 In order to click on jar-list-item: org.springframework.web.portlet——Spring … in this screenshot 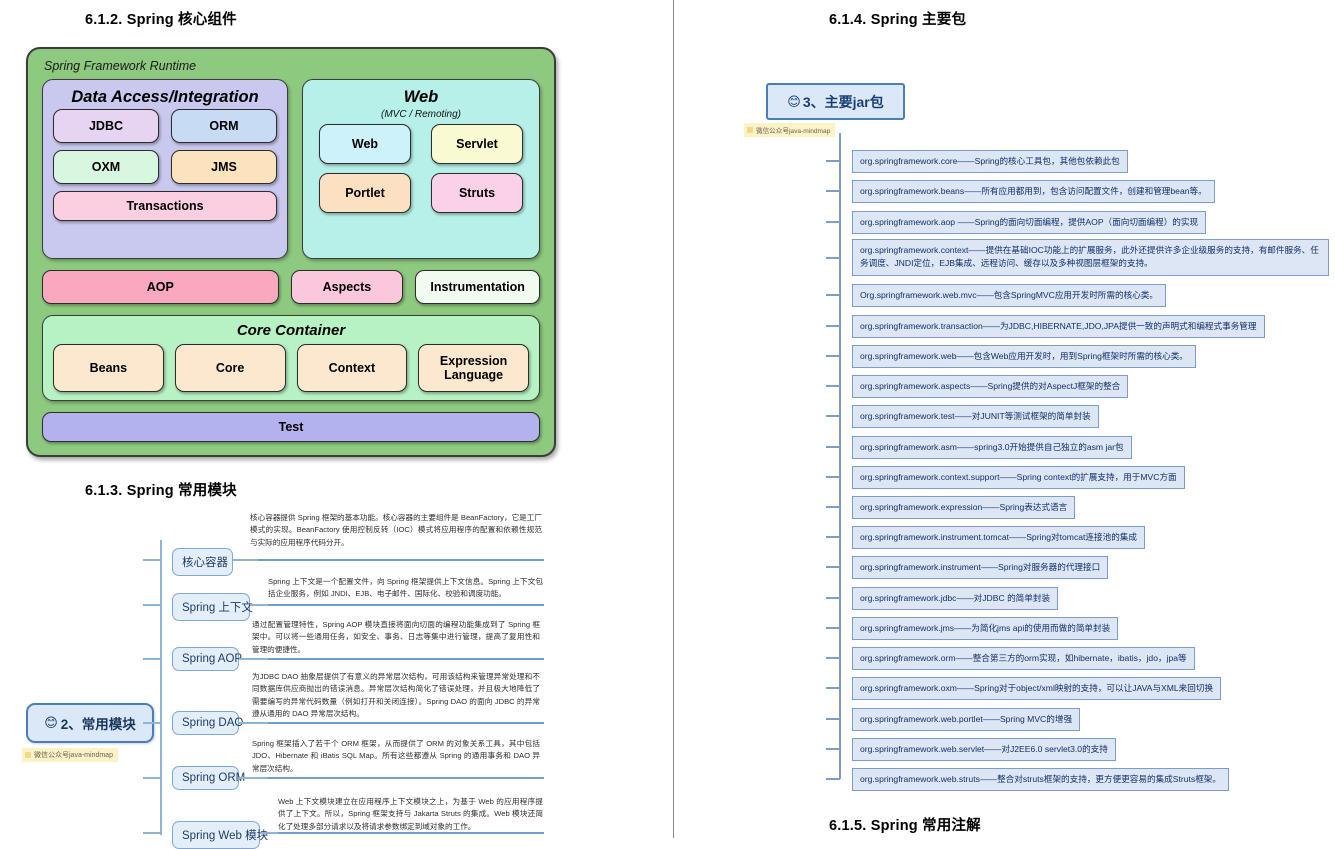, I will do `click(966, 720)`.